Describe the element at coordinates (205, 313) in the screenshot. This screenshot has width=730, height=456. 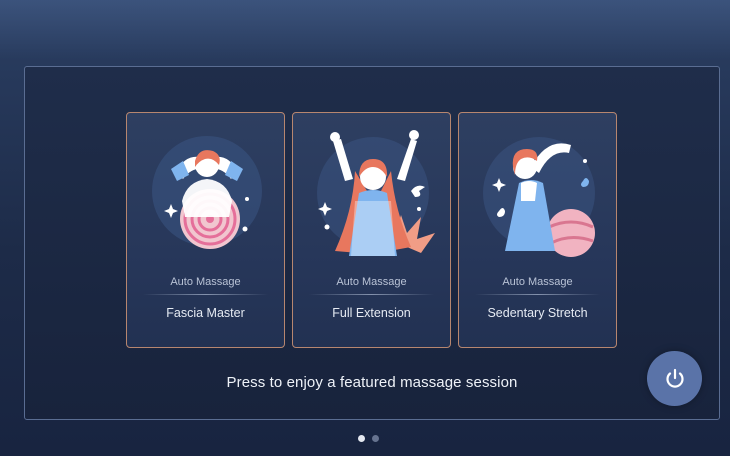
I see `session-title: Fascia Master` at that location.